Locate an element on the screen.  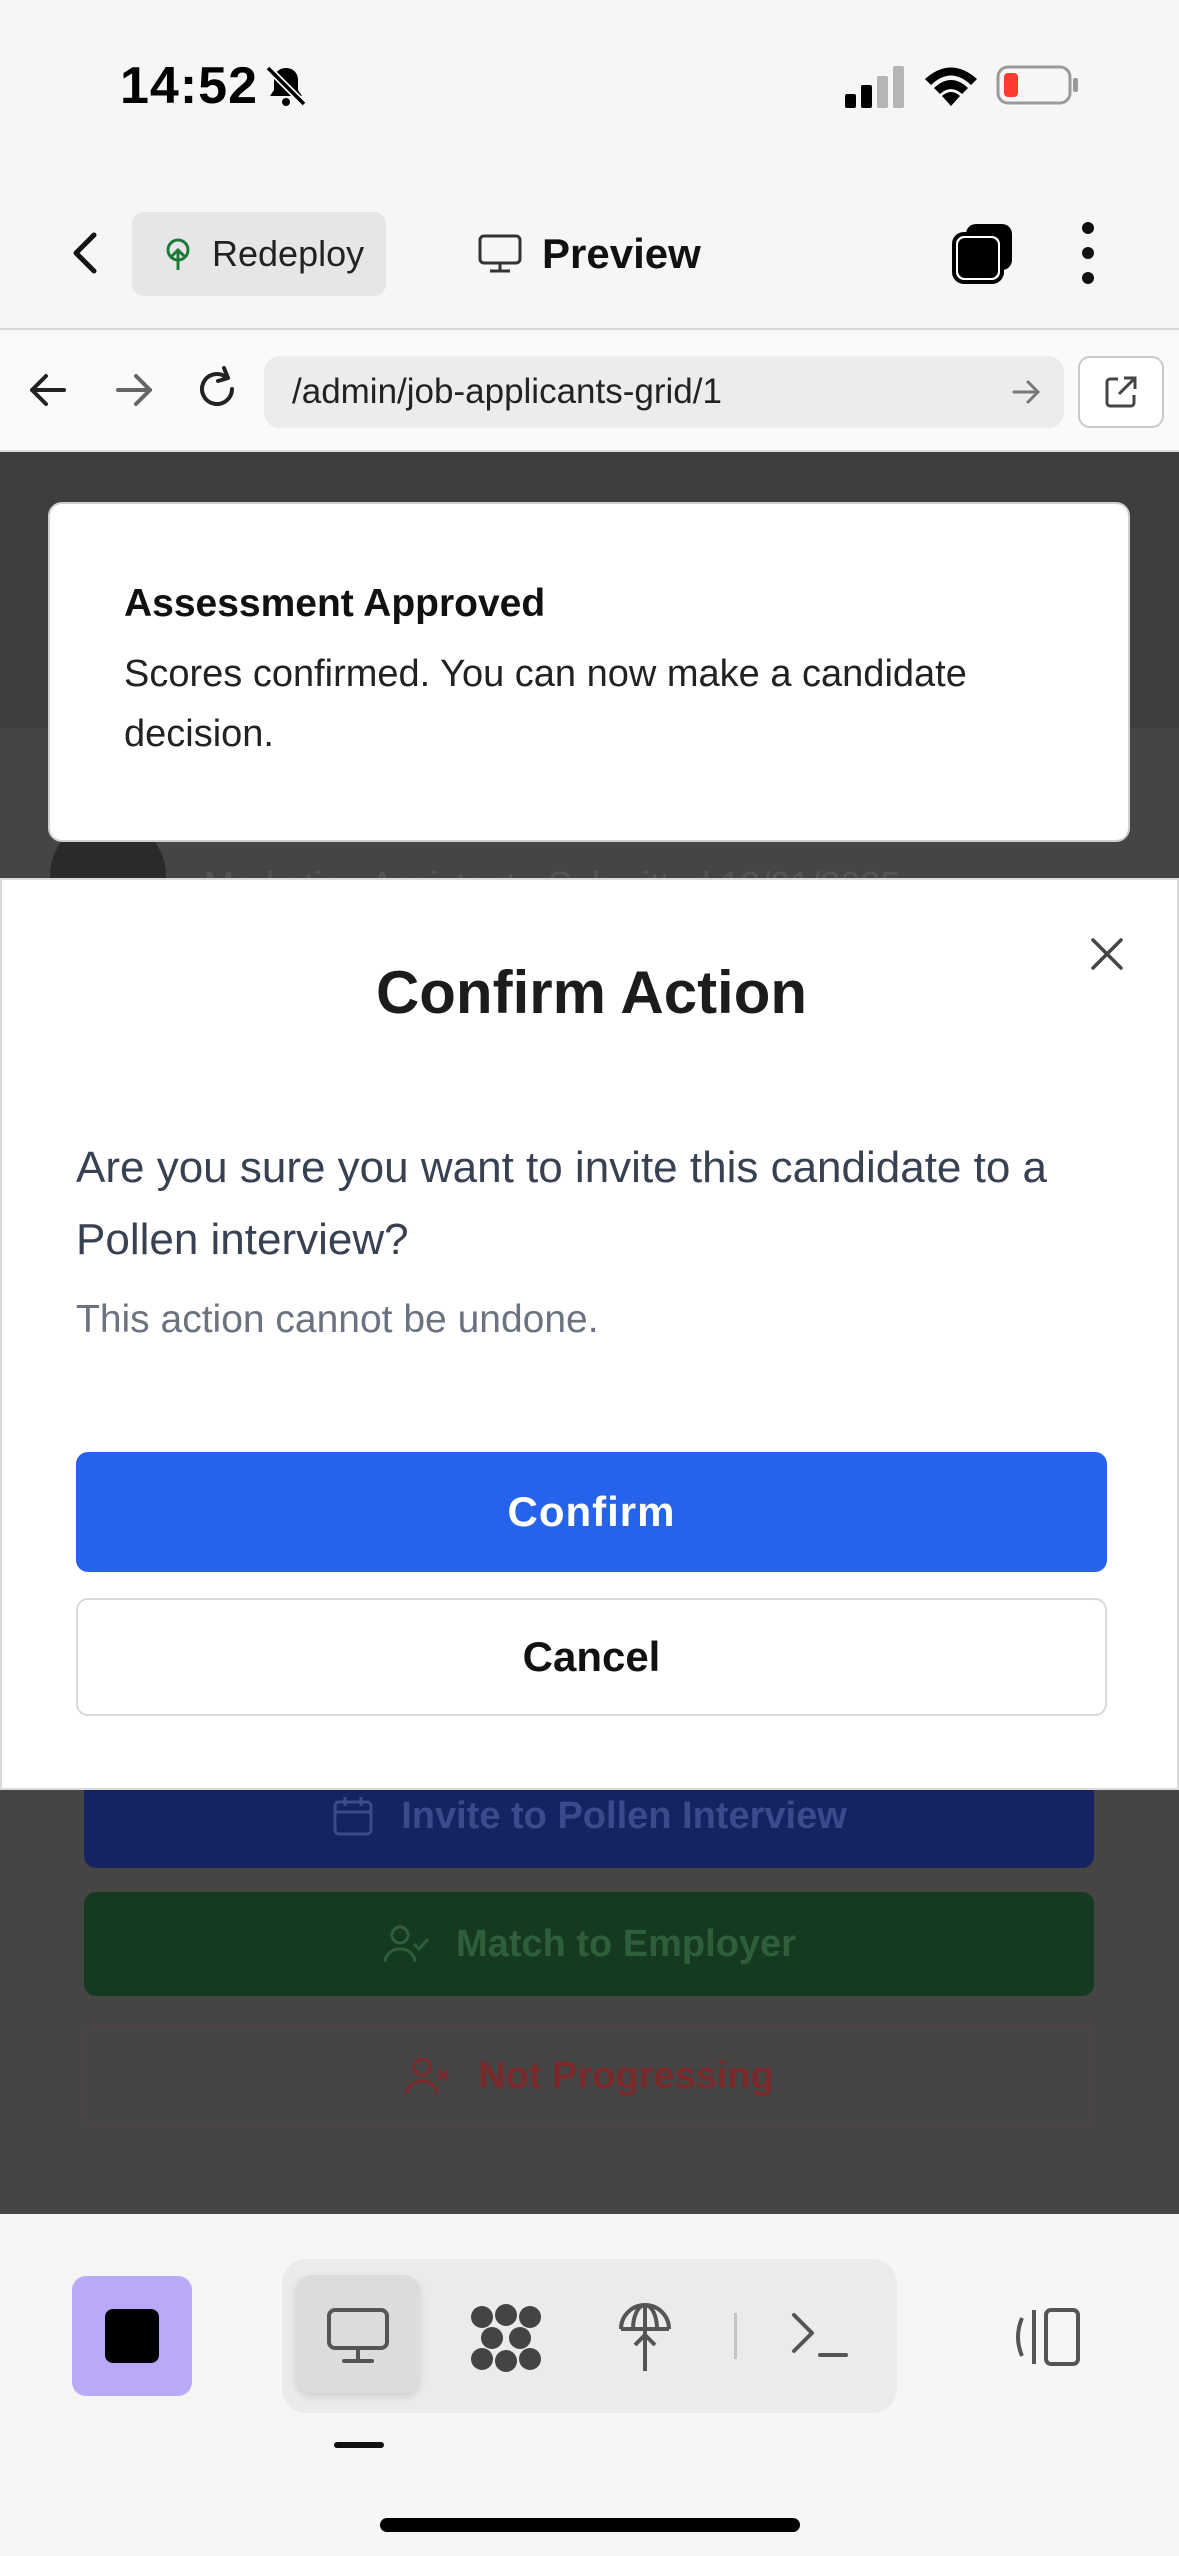
open-external-button is located at coordinates (1121, 392).